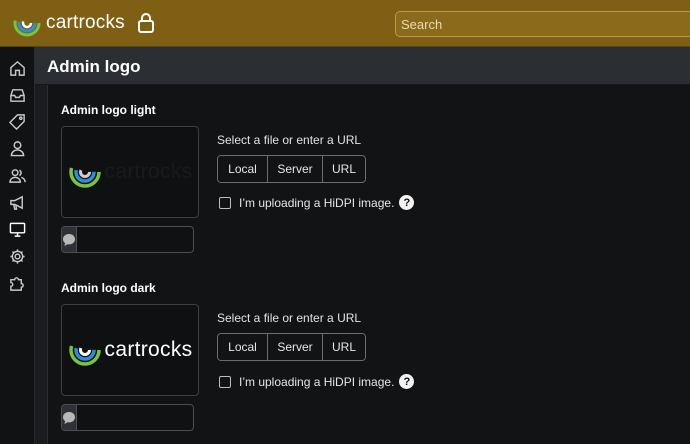 Image resolution: width=690 pixels, height=444 pixels. What do you see at coordinates (17, 68) in the screenshot?
I see `home-icon` at bounding box center [17, 68].